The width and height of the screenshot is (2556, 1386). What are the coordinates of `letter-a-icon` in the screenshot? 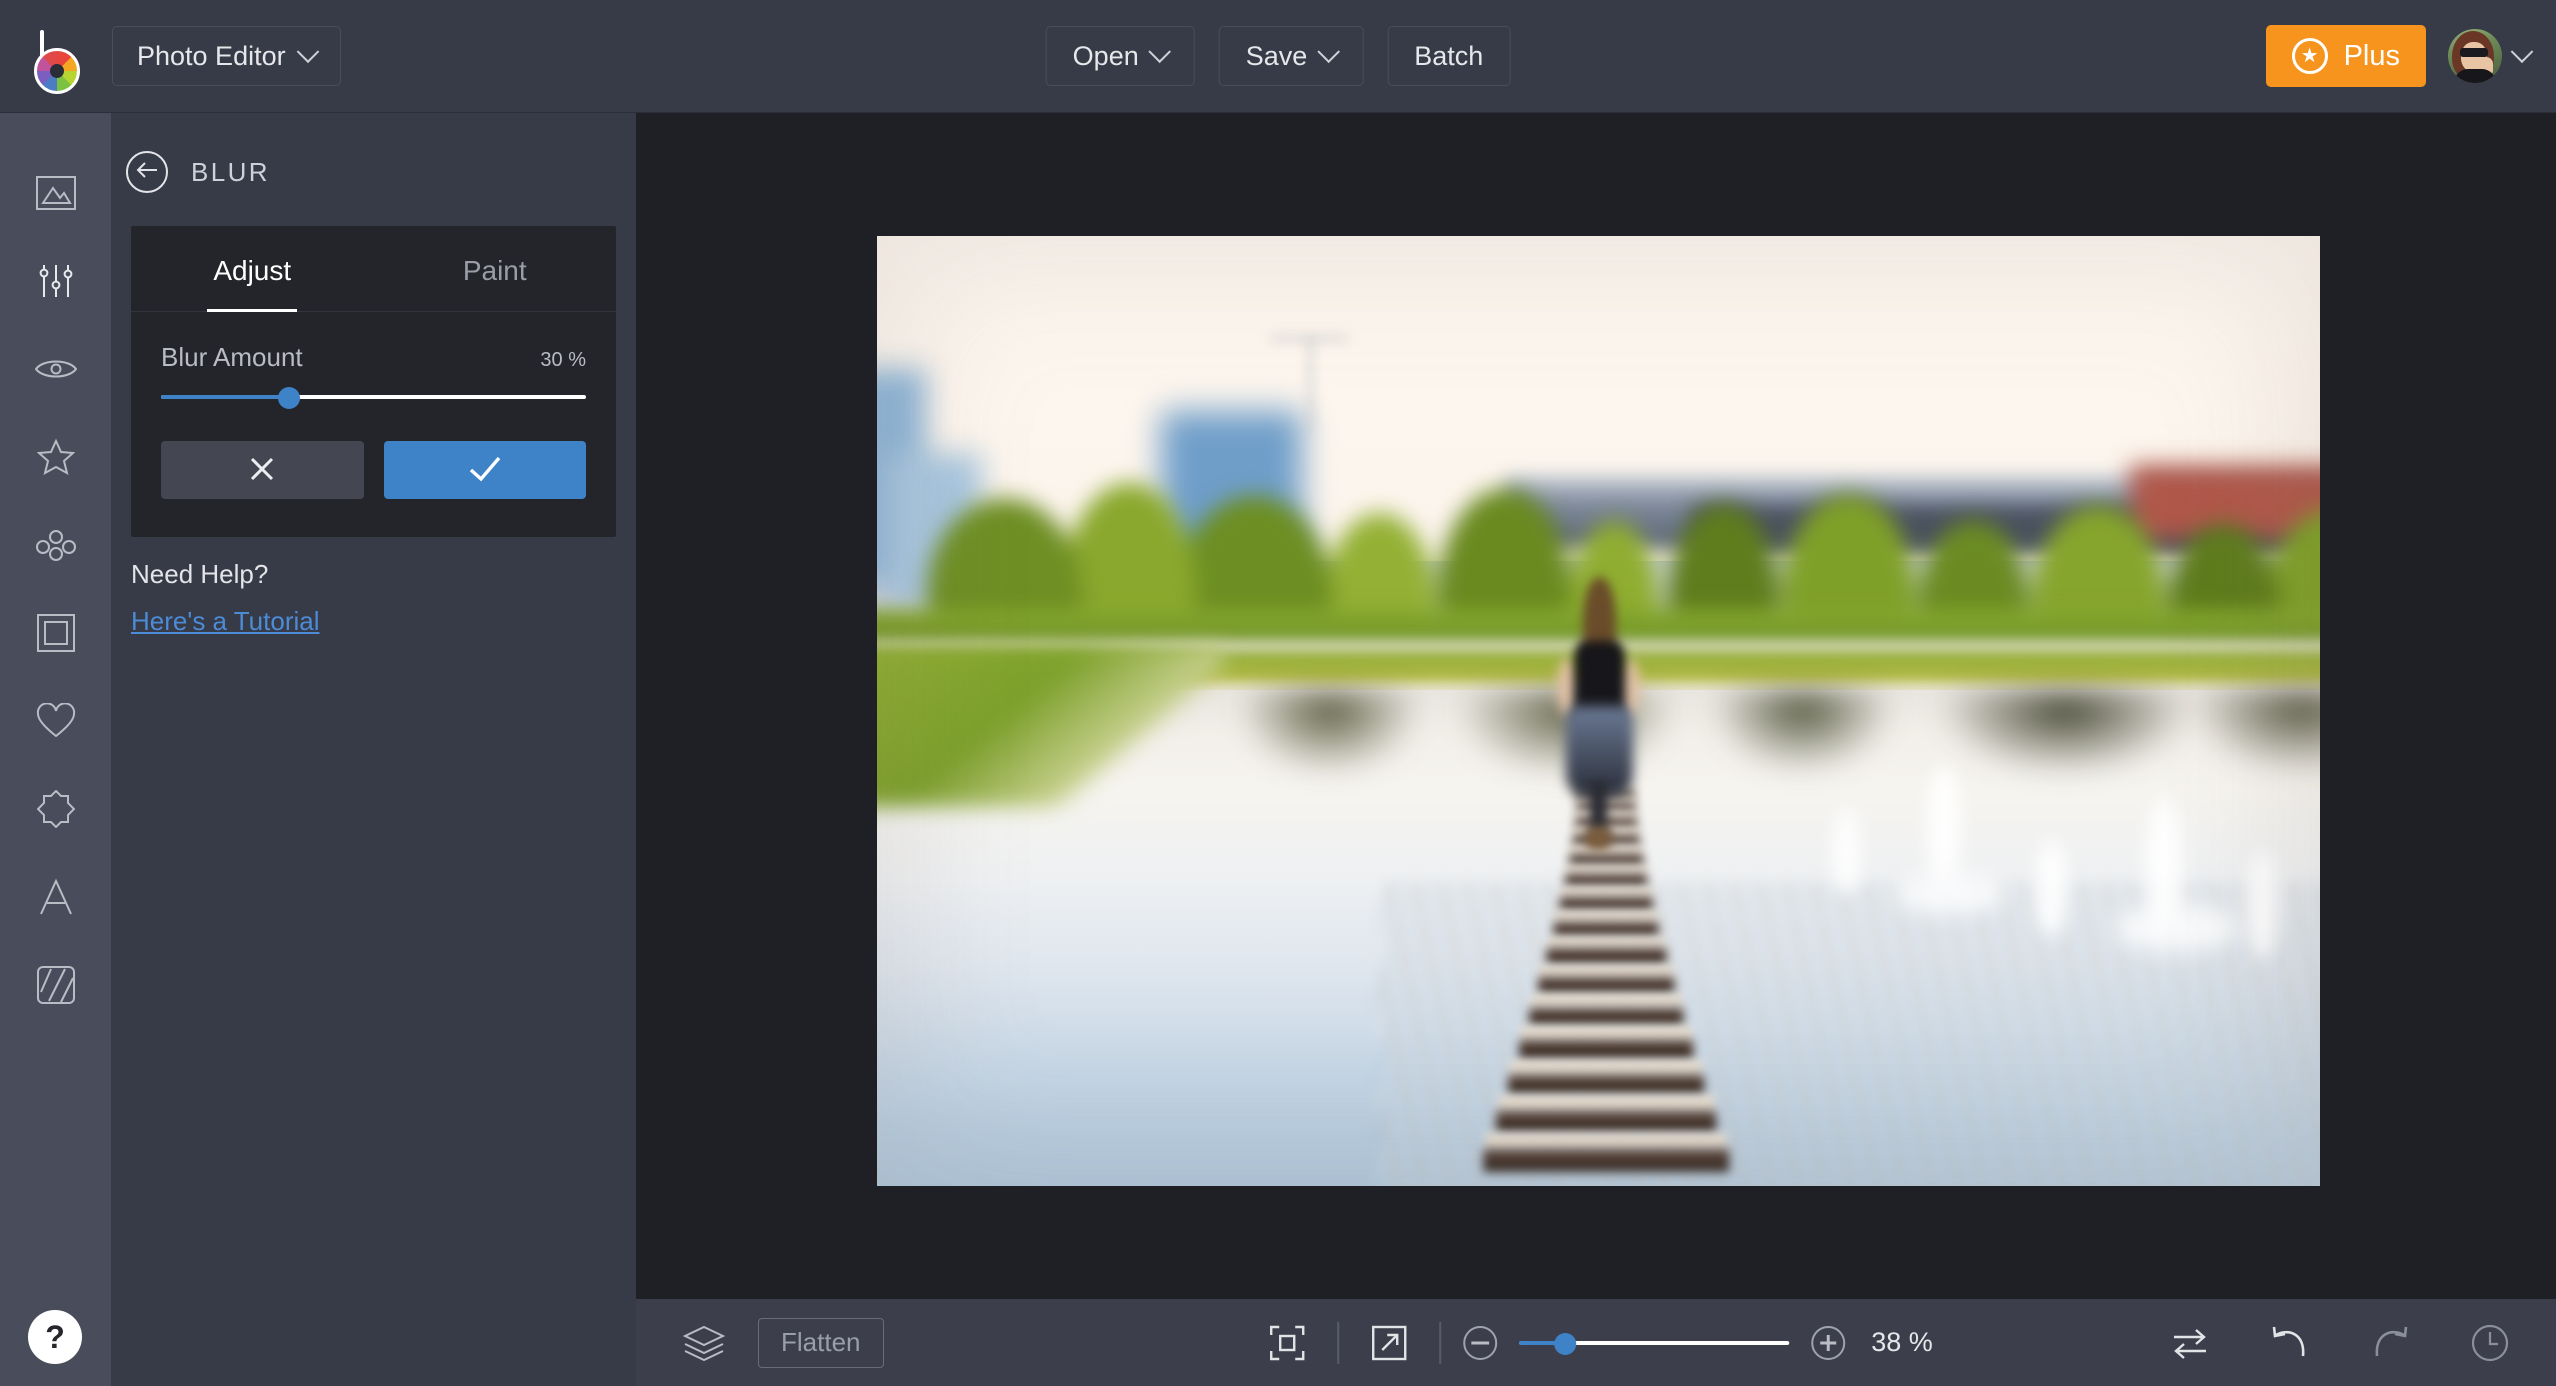 It's located at (56, 897).